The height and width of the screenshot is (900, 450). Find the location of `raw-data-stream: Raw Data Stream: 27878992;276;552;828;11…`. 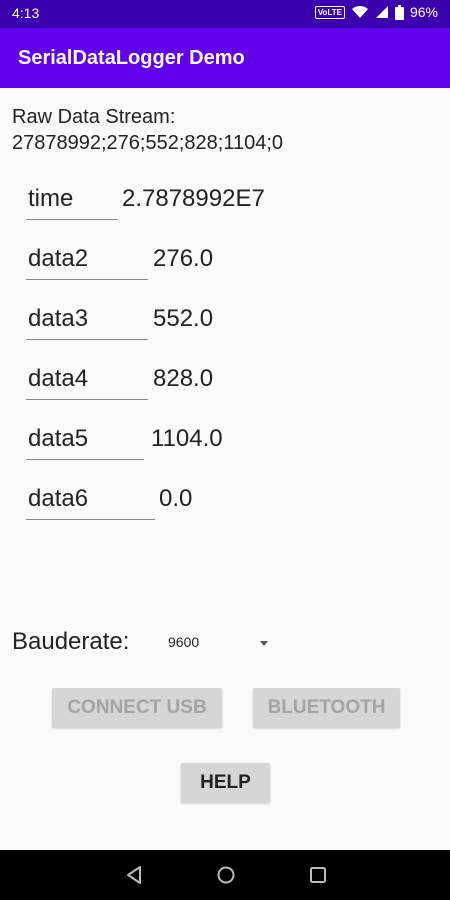

raw-data-stream: Raw Data Stream: 27878992;276;552;828;11… is located at coordinates (147, 130).